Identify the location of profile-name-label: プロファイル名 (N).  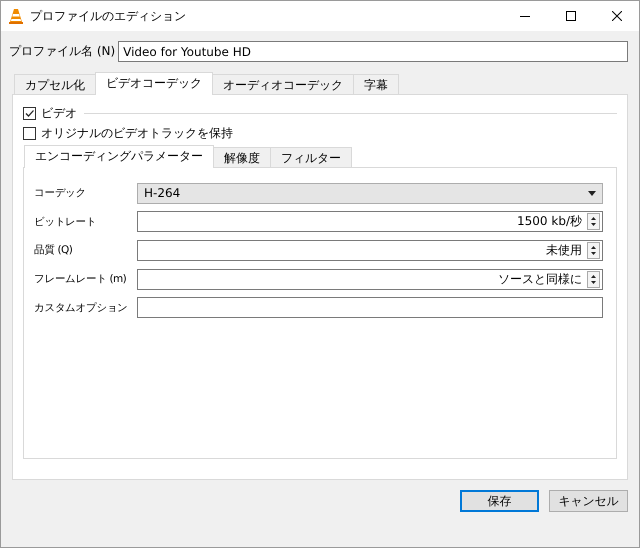
(62, 51).